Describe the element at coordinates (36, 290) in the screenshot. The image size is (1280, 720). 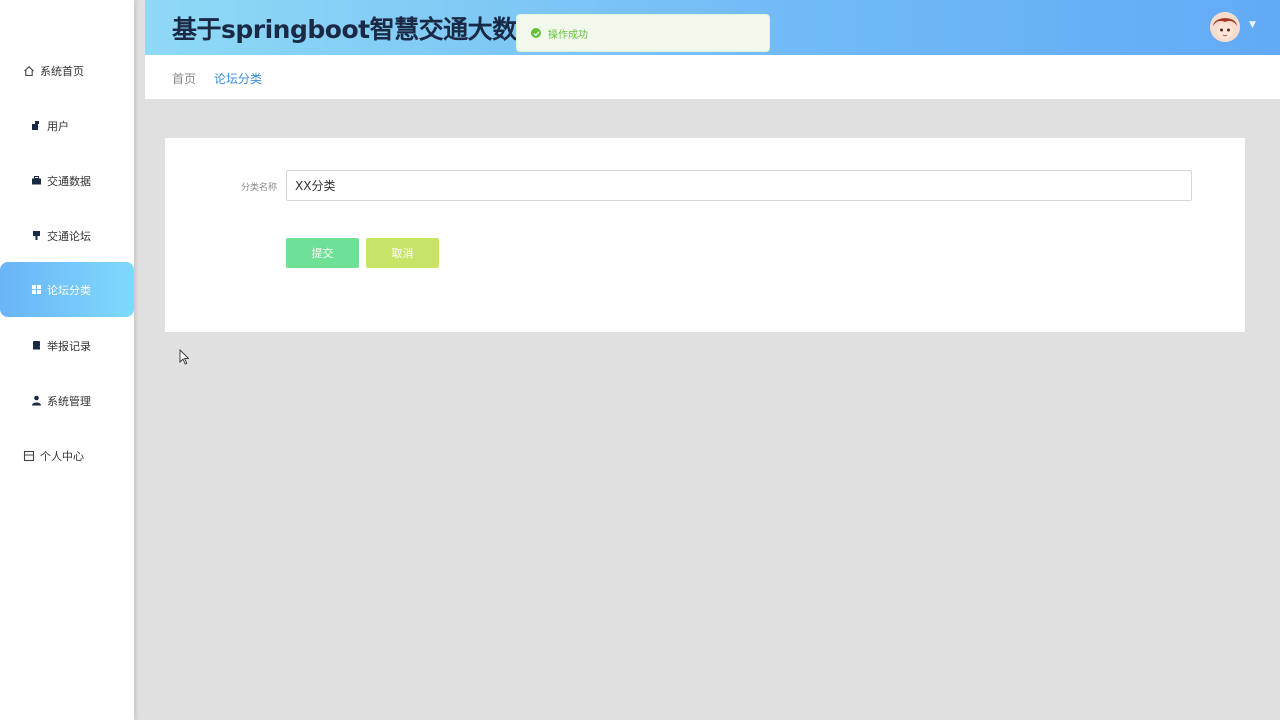
I see `grid-icon` at that location.